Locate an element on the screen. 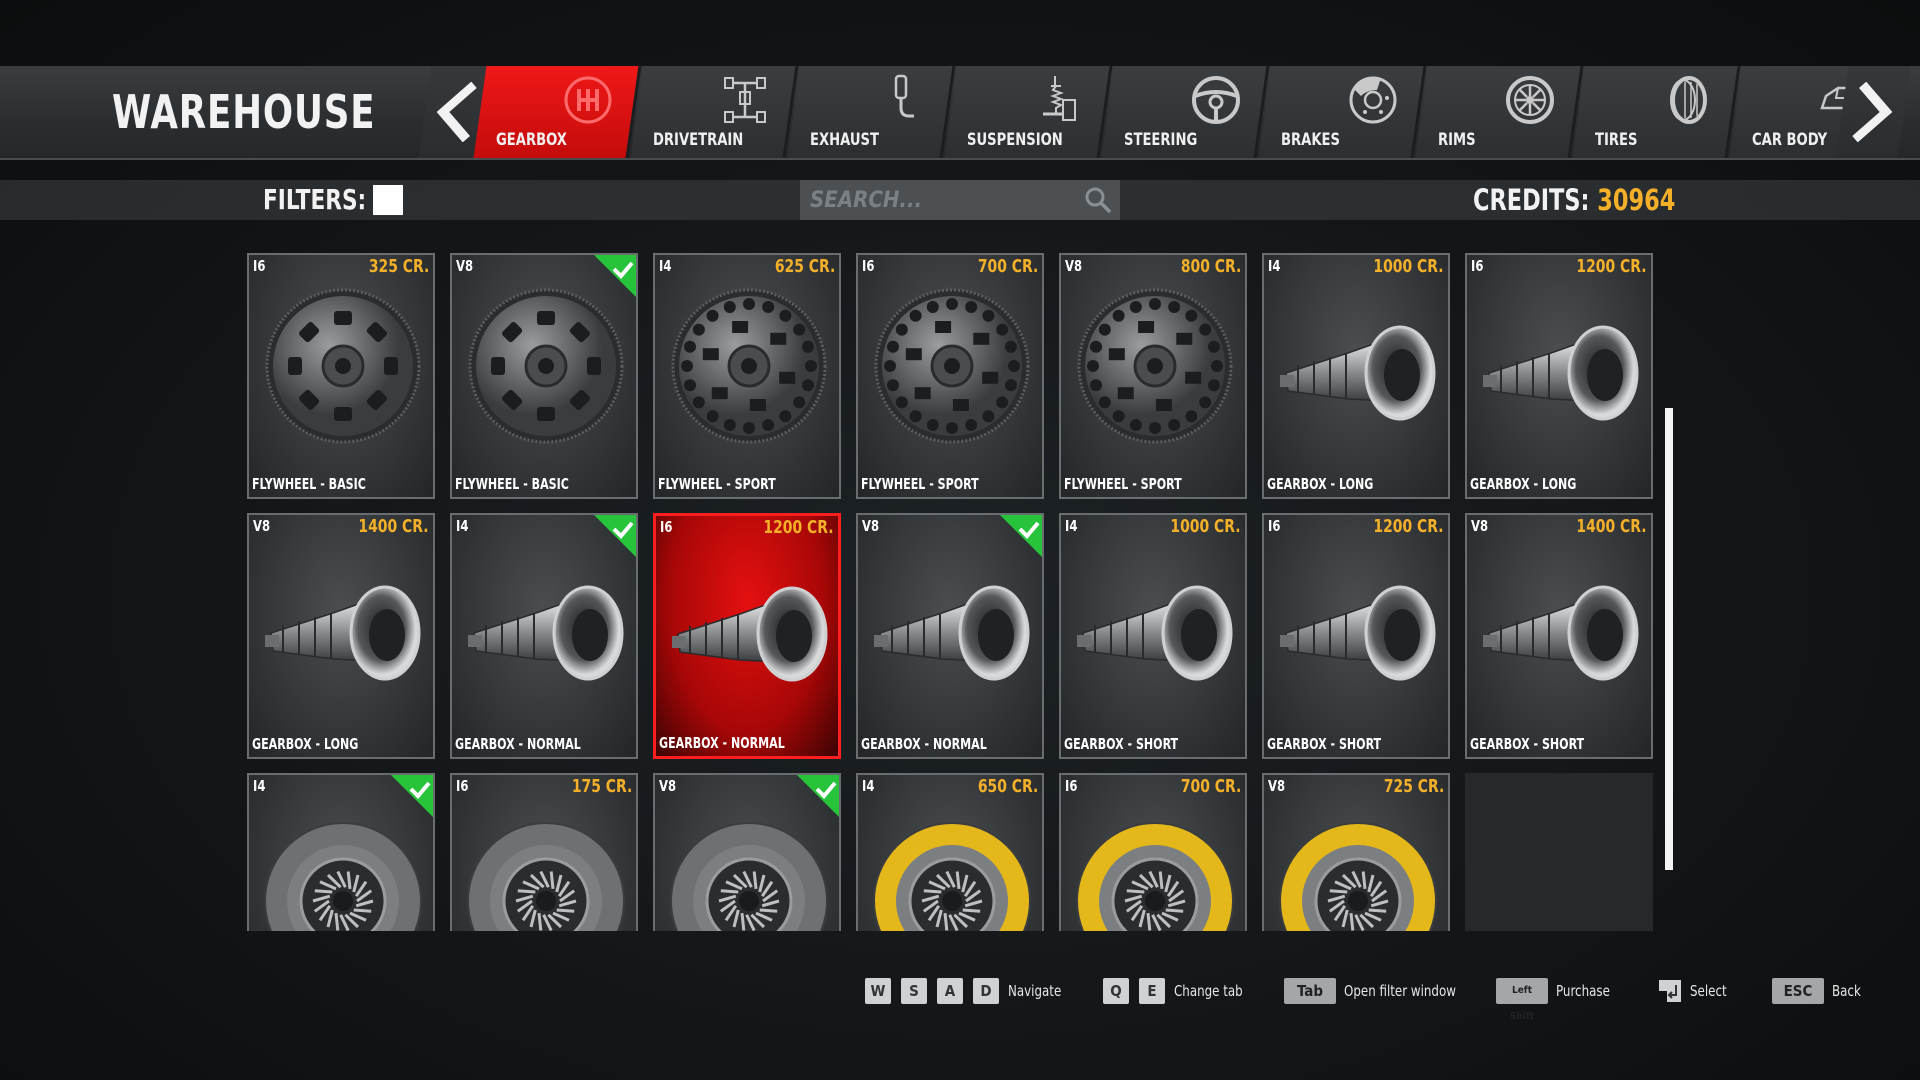  key-w: W is located at coordinates (878, 991).